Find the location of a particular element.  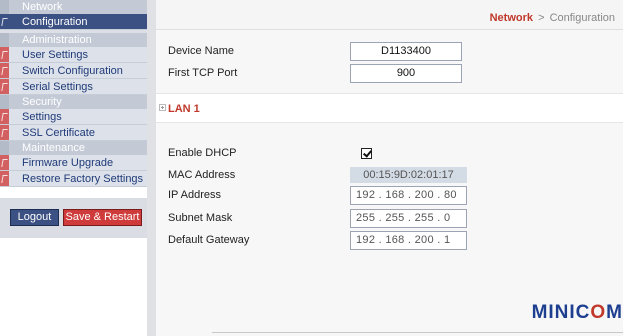

gateway-label: Default Gateway is located at coordinates (209, 240).